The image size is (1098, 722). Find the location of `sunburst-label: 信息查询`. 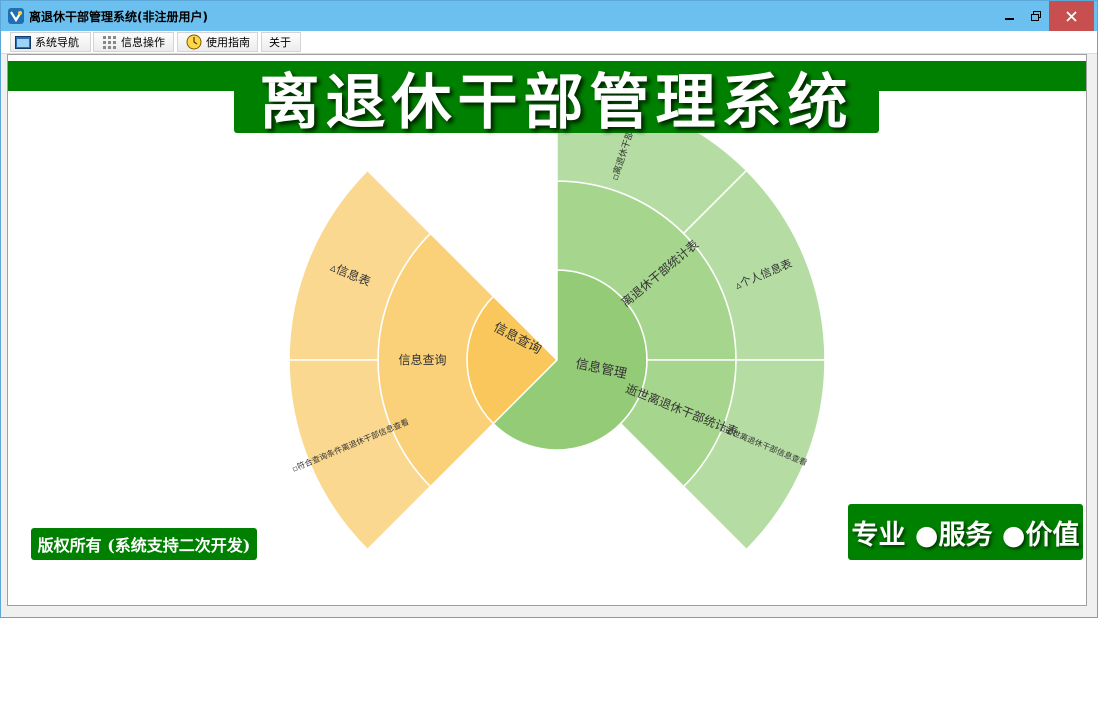

sunburst-label: 信息查询 is located at coordinates (422, 359).